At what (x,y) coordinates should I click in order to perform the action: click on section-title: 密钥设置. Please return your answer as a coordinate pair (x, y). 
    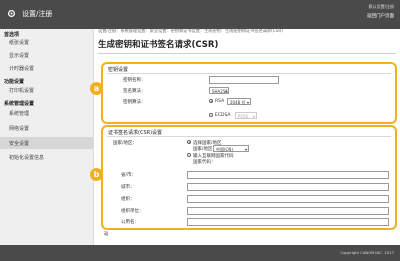
    Looking at the image, I should click on (118, 70).